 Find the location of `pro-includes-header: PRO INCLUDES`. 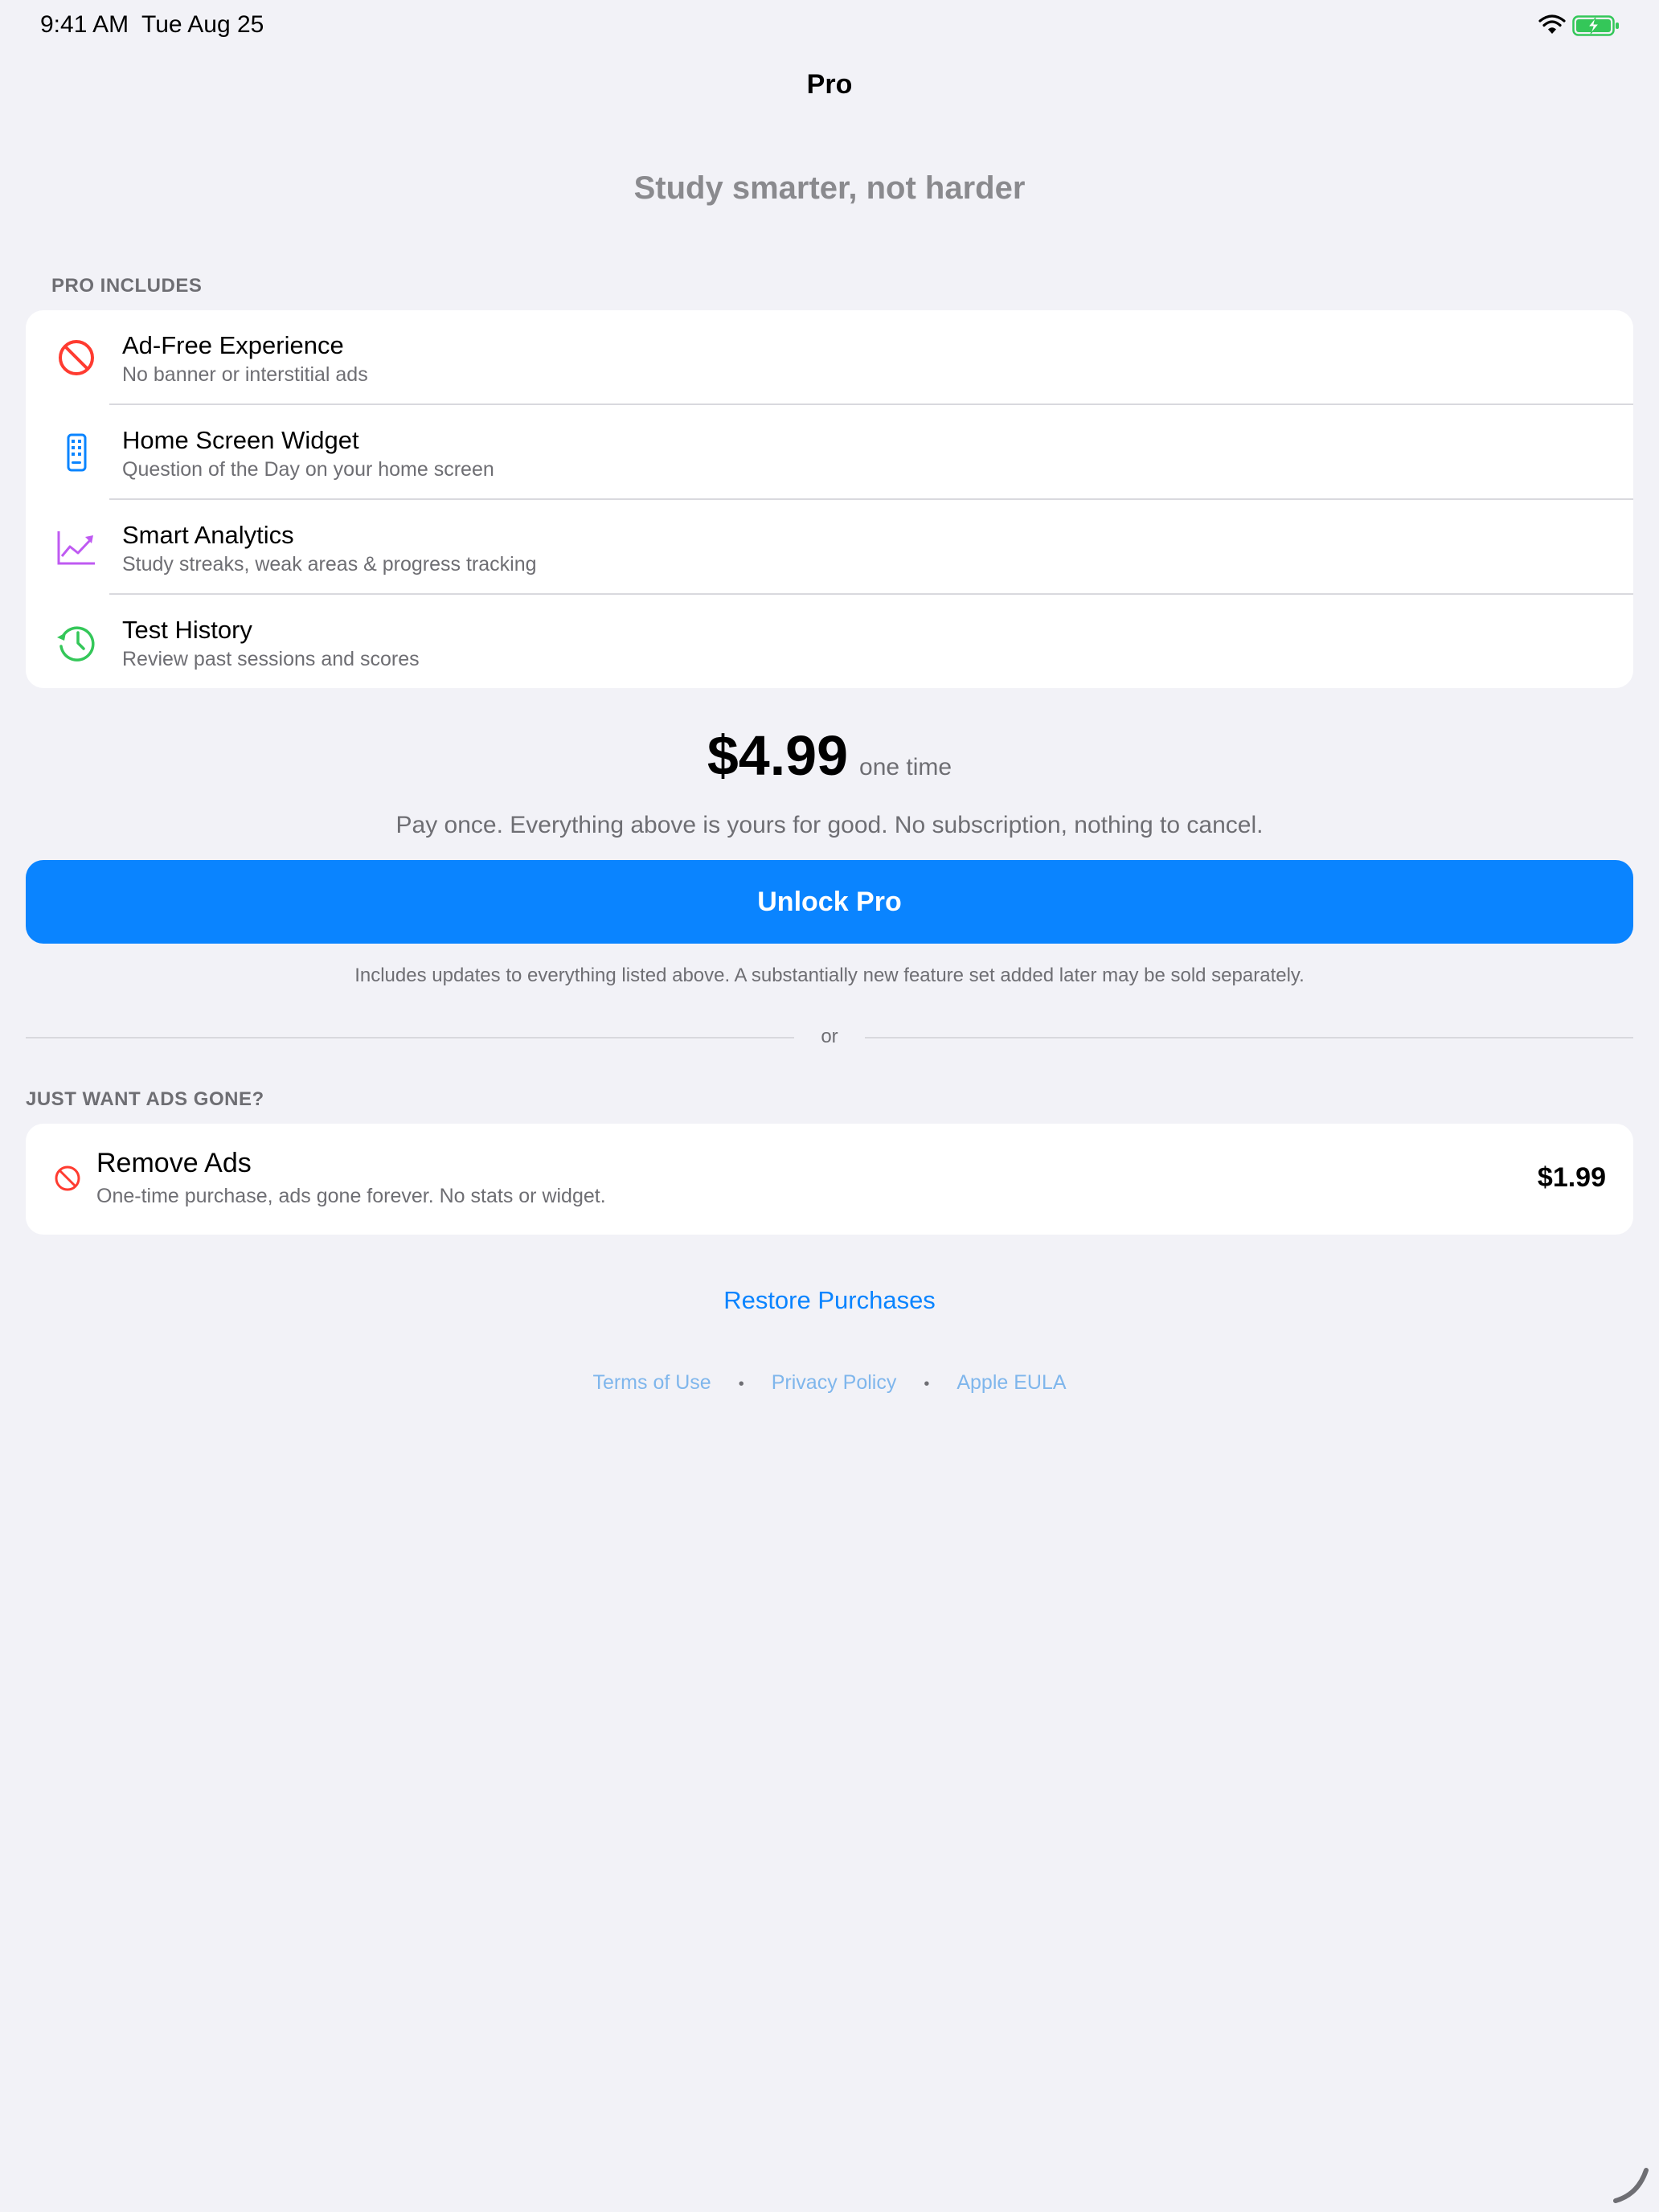

pro-includes-header: PRO INCLUDES is located at coordinates (127, 286).